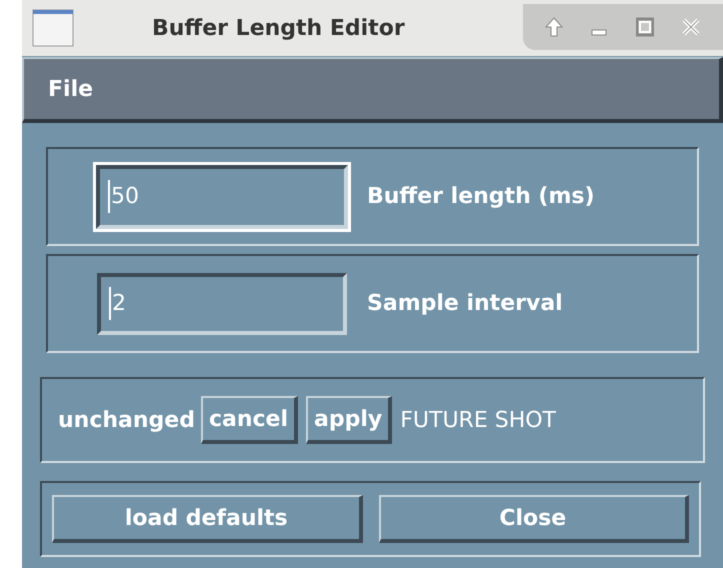 This screenshot has width=723, height=568. What do you see at coordinates (465, 304) in the screenshot?
I see `field-label: Sample interval` at bounding box center [465, 304].